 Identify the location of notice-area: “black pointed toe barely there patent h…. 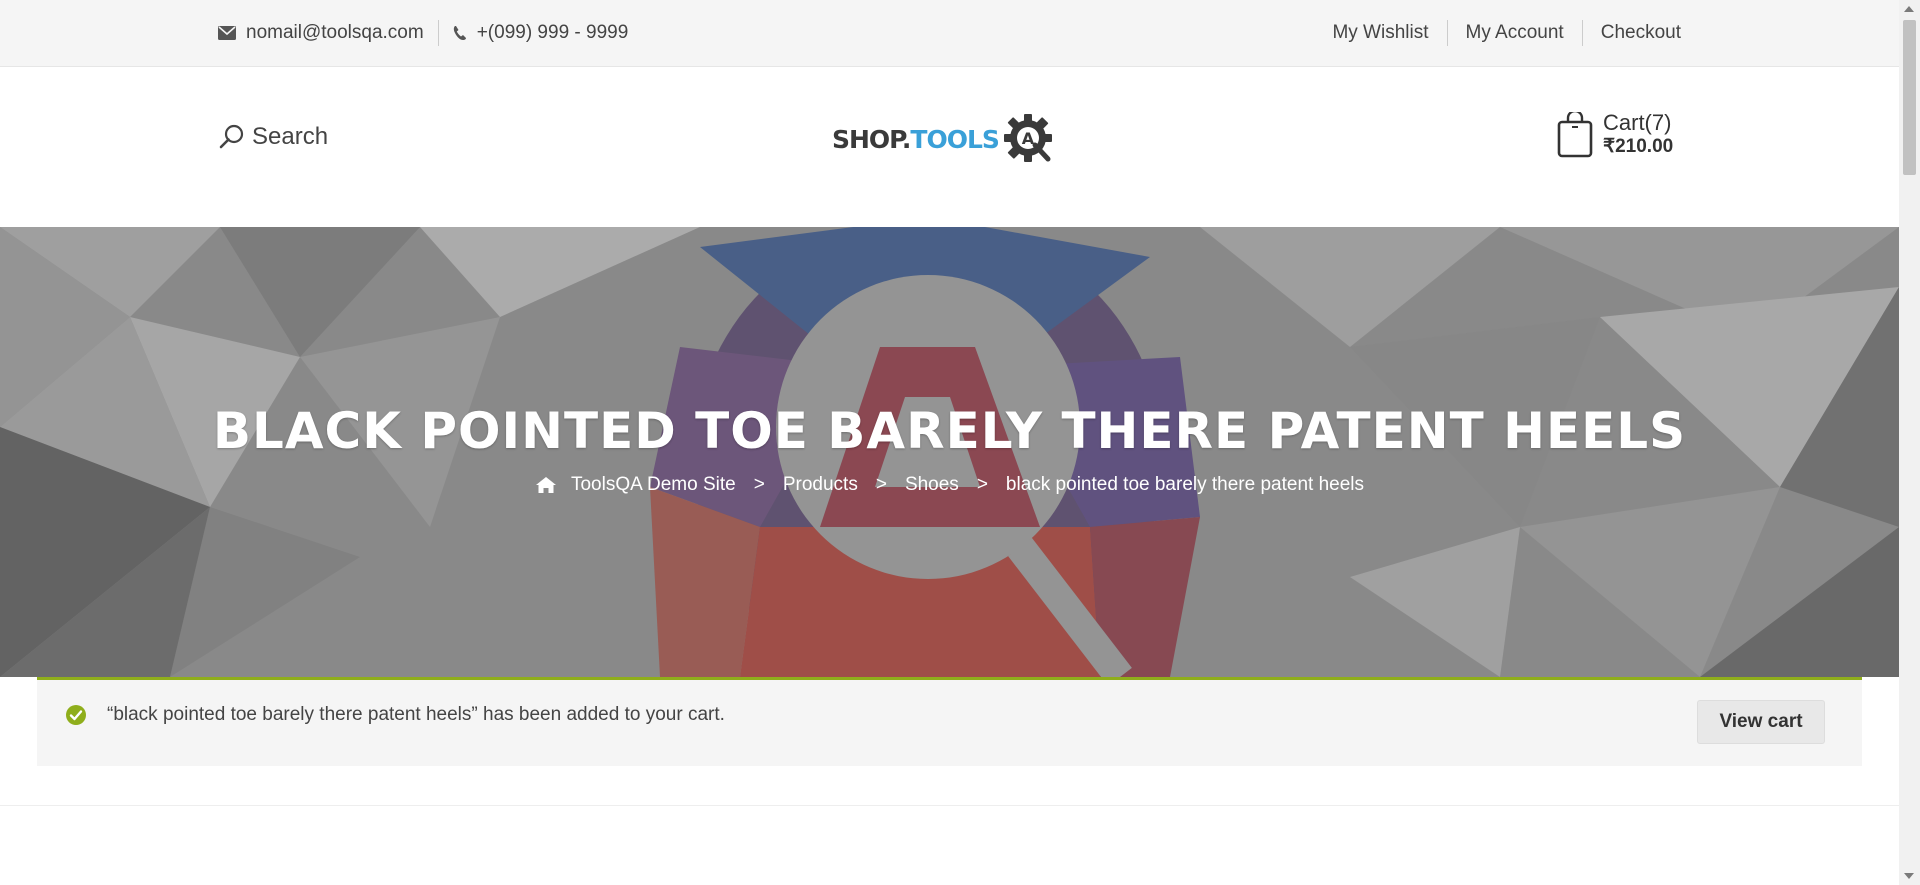
(949, 741).